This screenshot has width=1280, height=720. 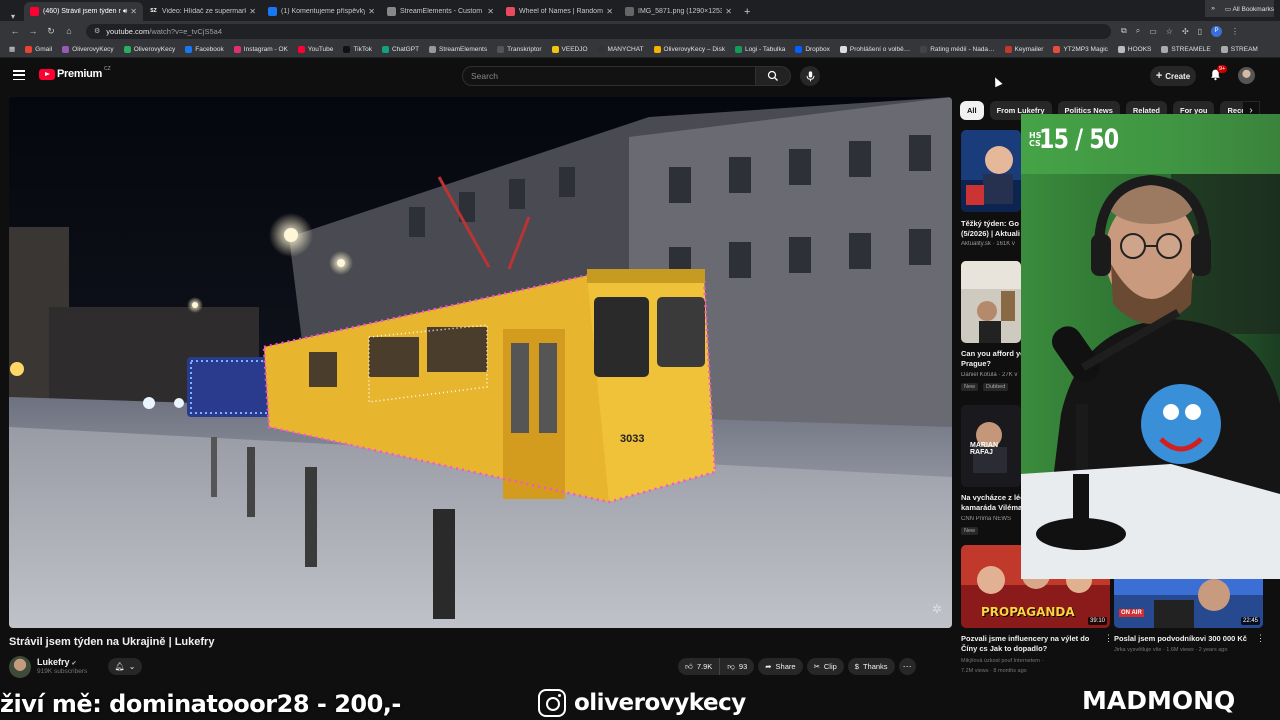 I want to click on browser-tab: (1) Komentujeme příspěvky de✕, so click(x=321, y=11).